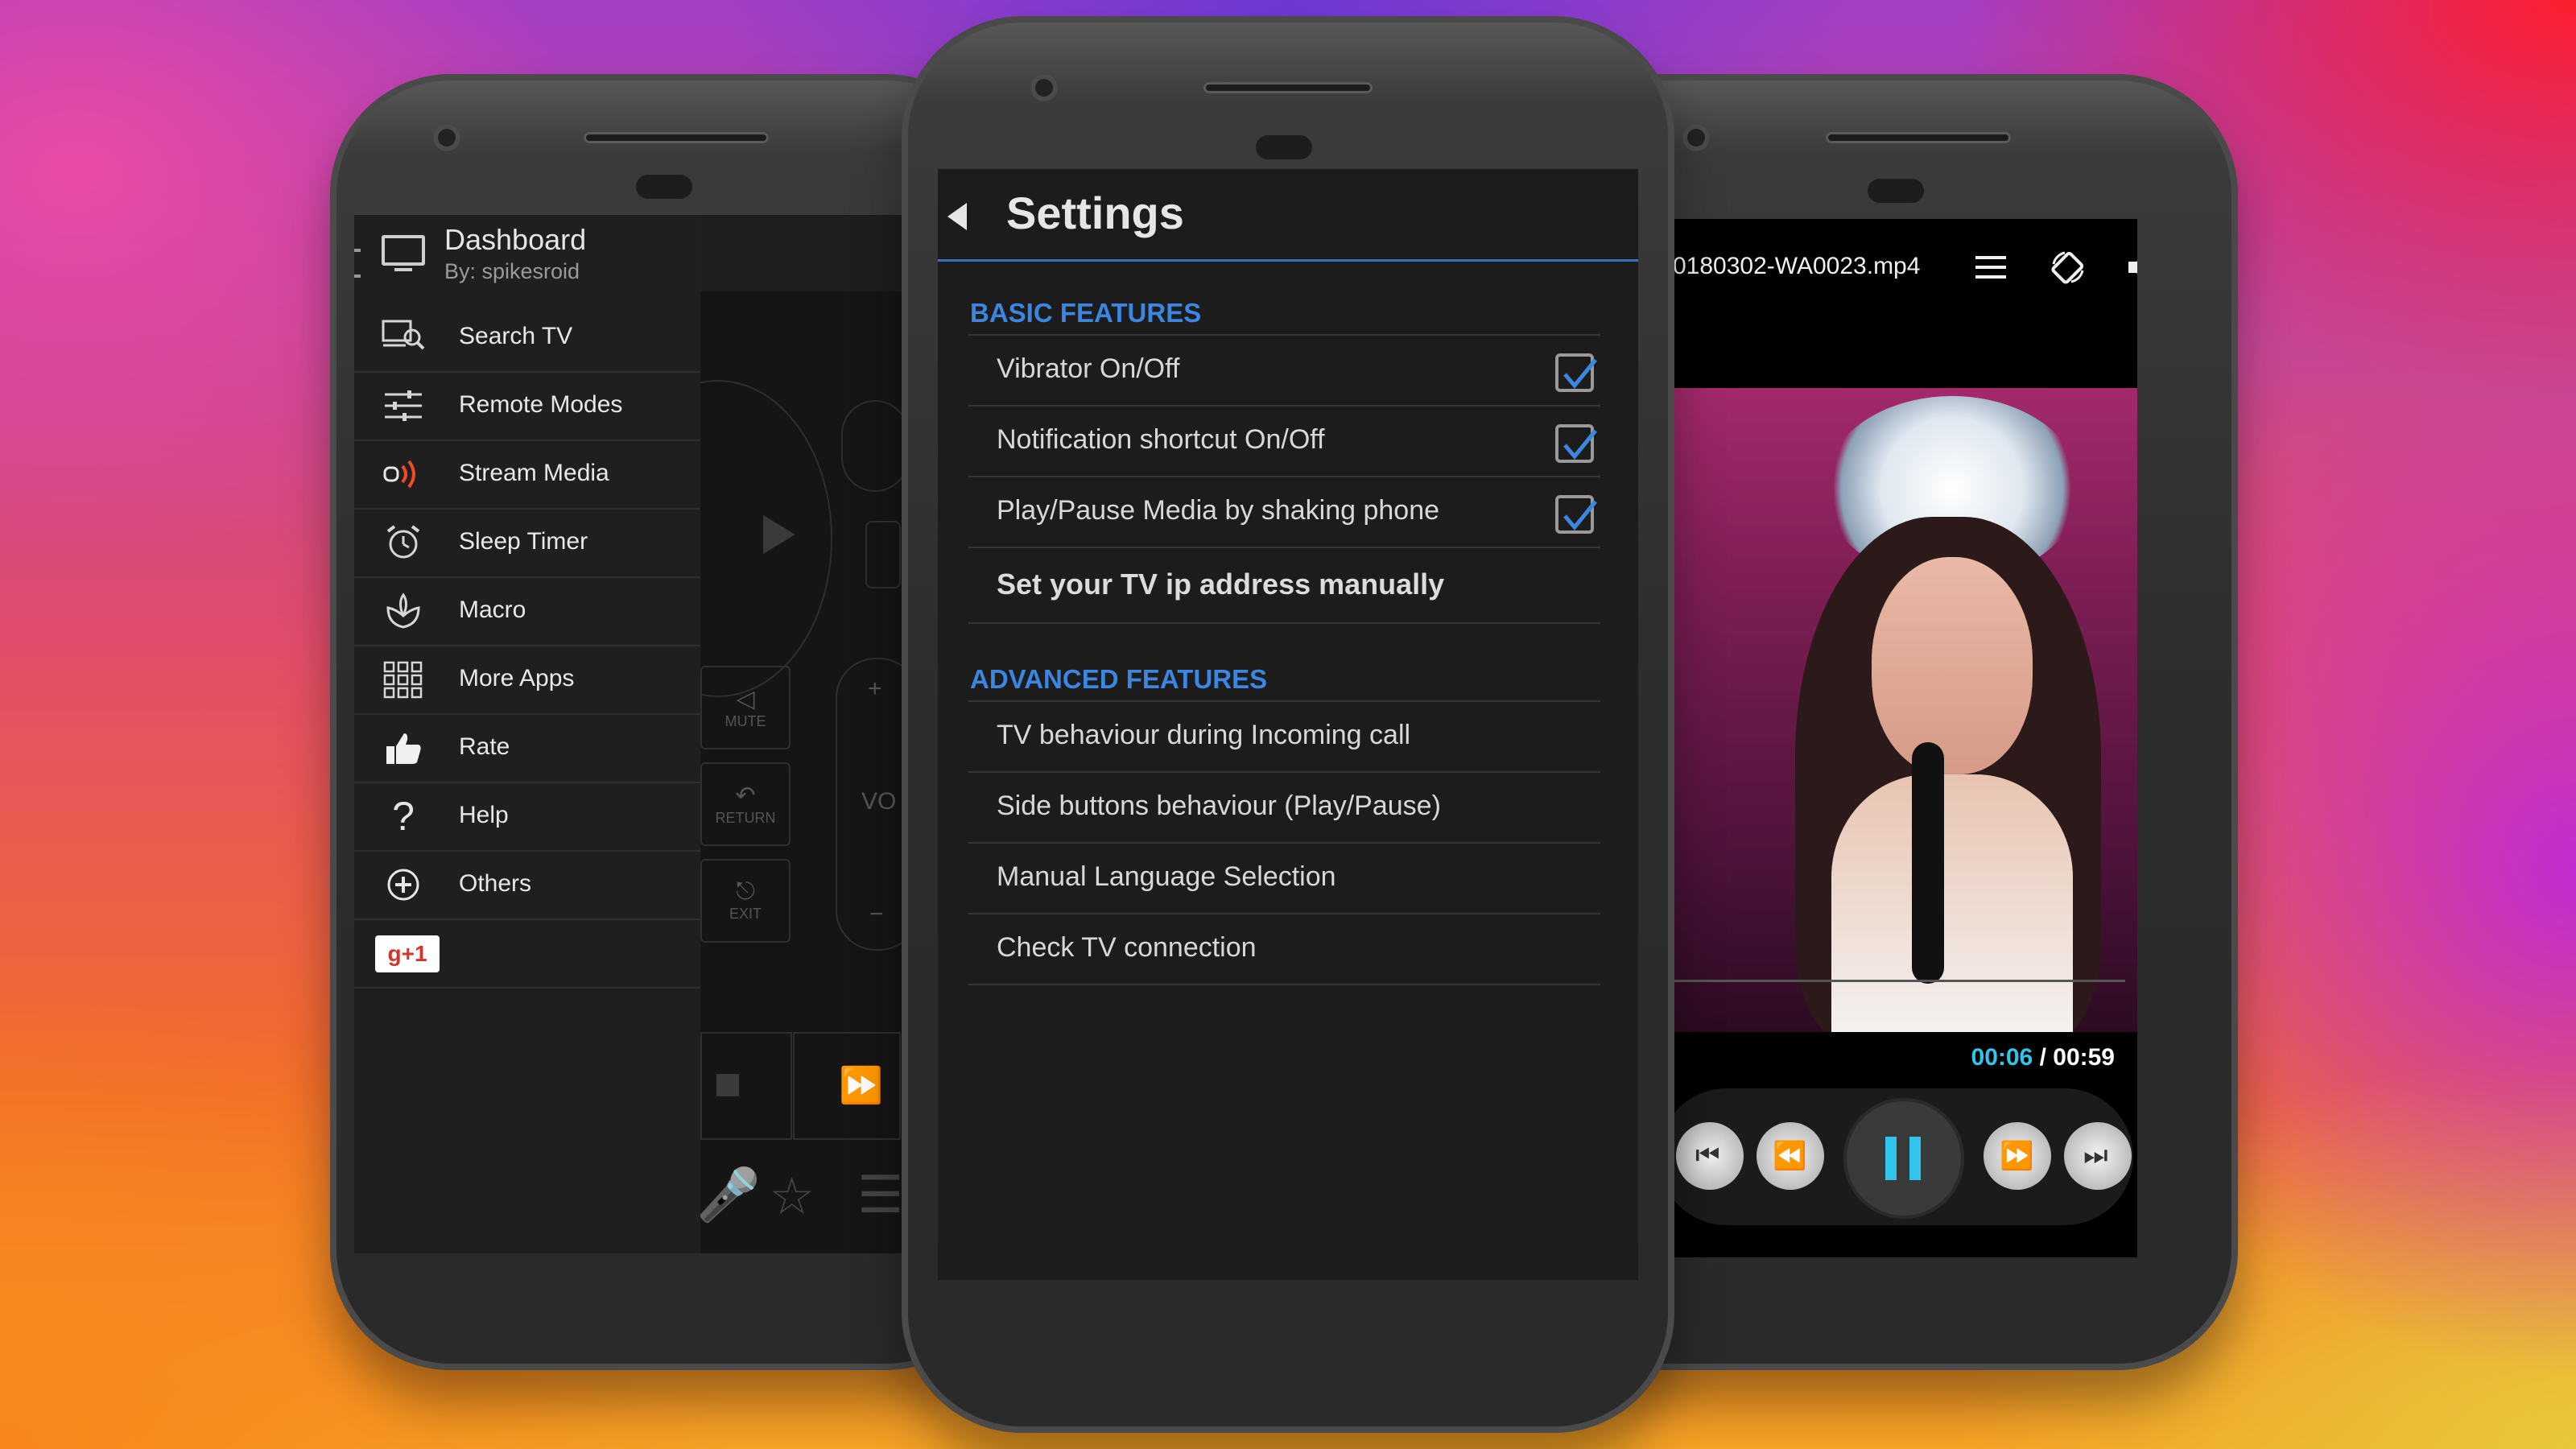  What do you see at coordinates (541, 404) in the screenshot?
I see `drawer-item-label: Remote Modes` at bounding box center [541, 404].